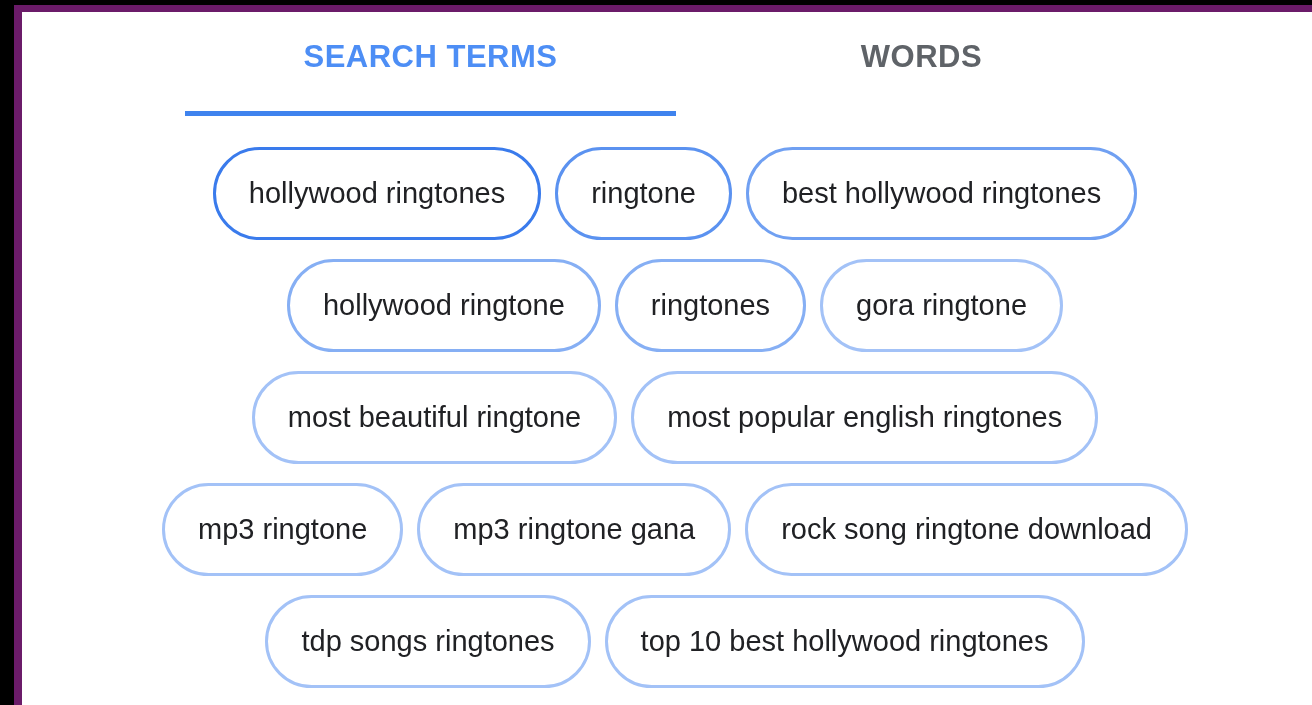 This screenshot has width=1312, height=705. What do you see at coordinates (966, 529) in the screenshot?
I see `search-term-chip: rock song ringtone download` at bounding box center [966, 529].